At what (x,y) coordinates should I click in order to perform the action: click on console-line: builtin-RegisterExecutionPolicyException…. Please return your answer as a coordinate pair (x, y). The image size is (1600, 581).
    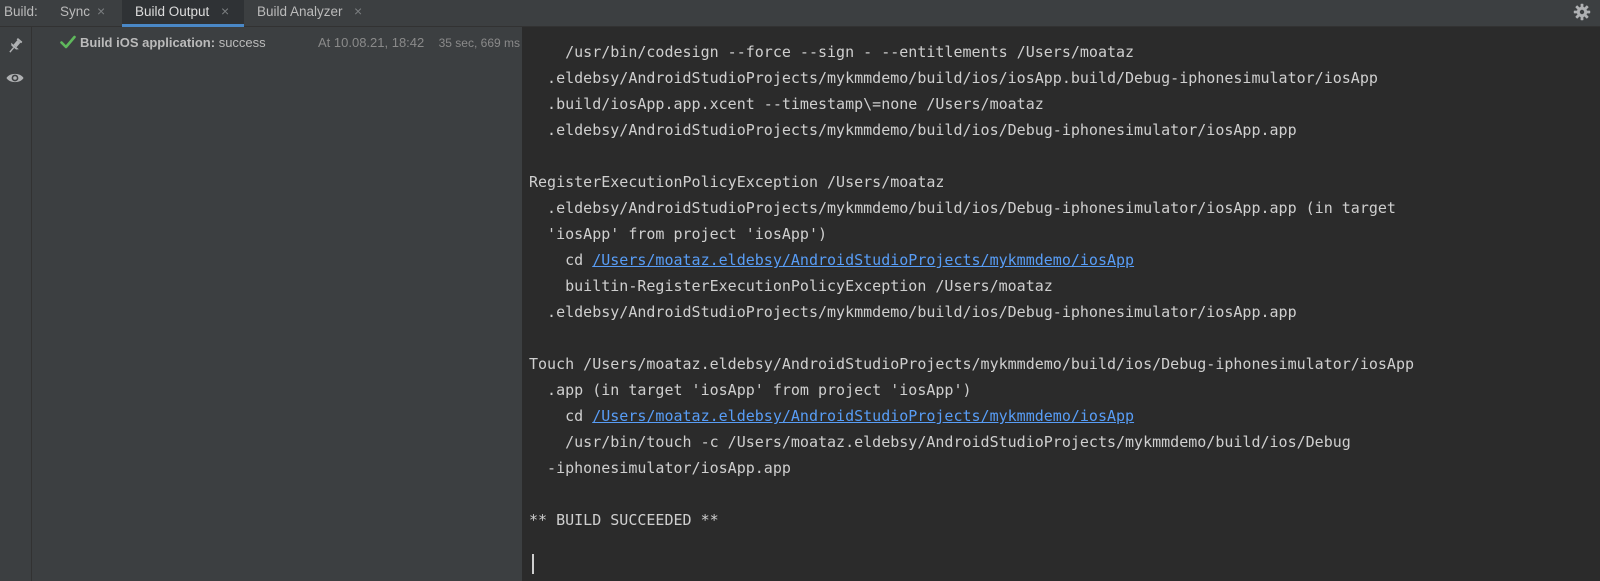
    Looking at the image, I should click on (791, 286).